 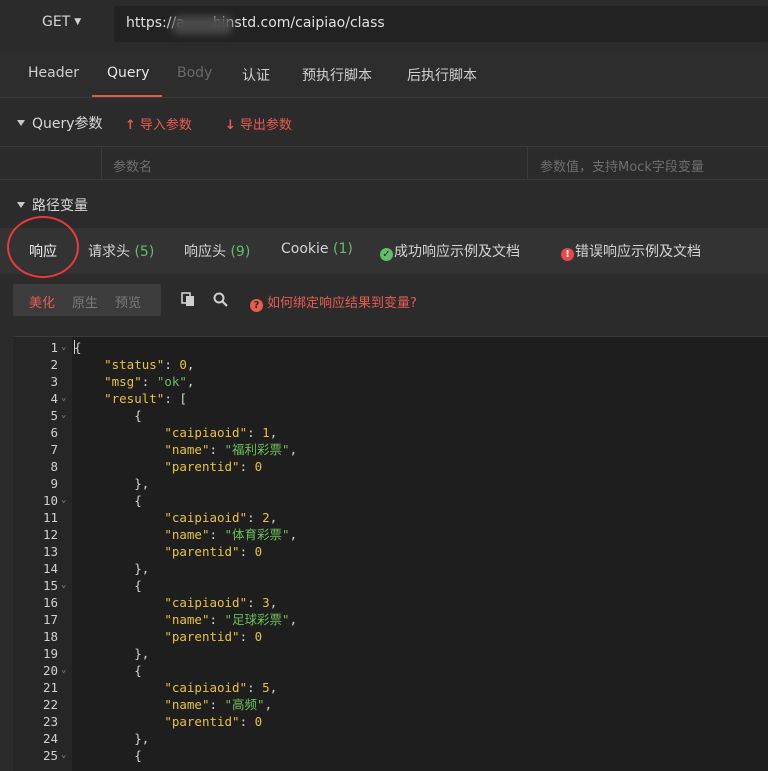 What do you see at coordinates (648, 163) in the screenshot?
I see `param-value-input: 参数值，支持Mock字段变量` at bounding box center [648, 163].